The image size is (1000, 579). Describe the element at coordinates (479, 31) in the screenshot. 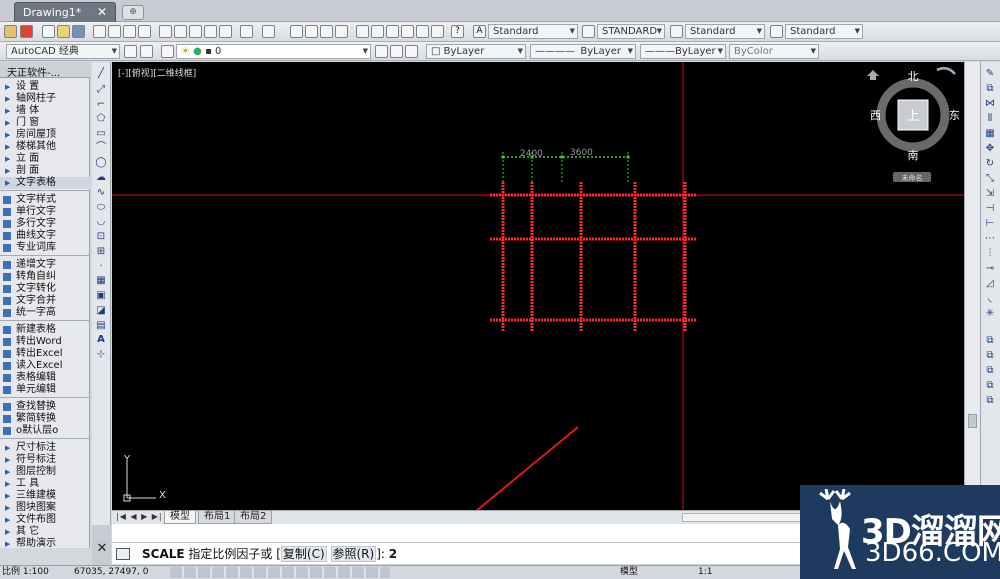

I see `text-style-icon: A` at that location.